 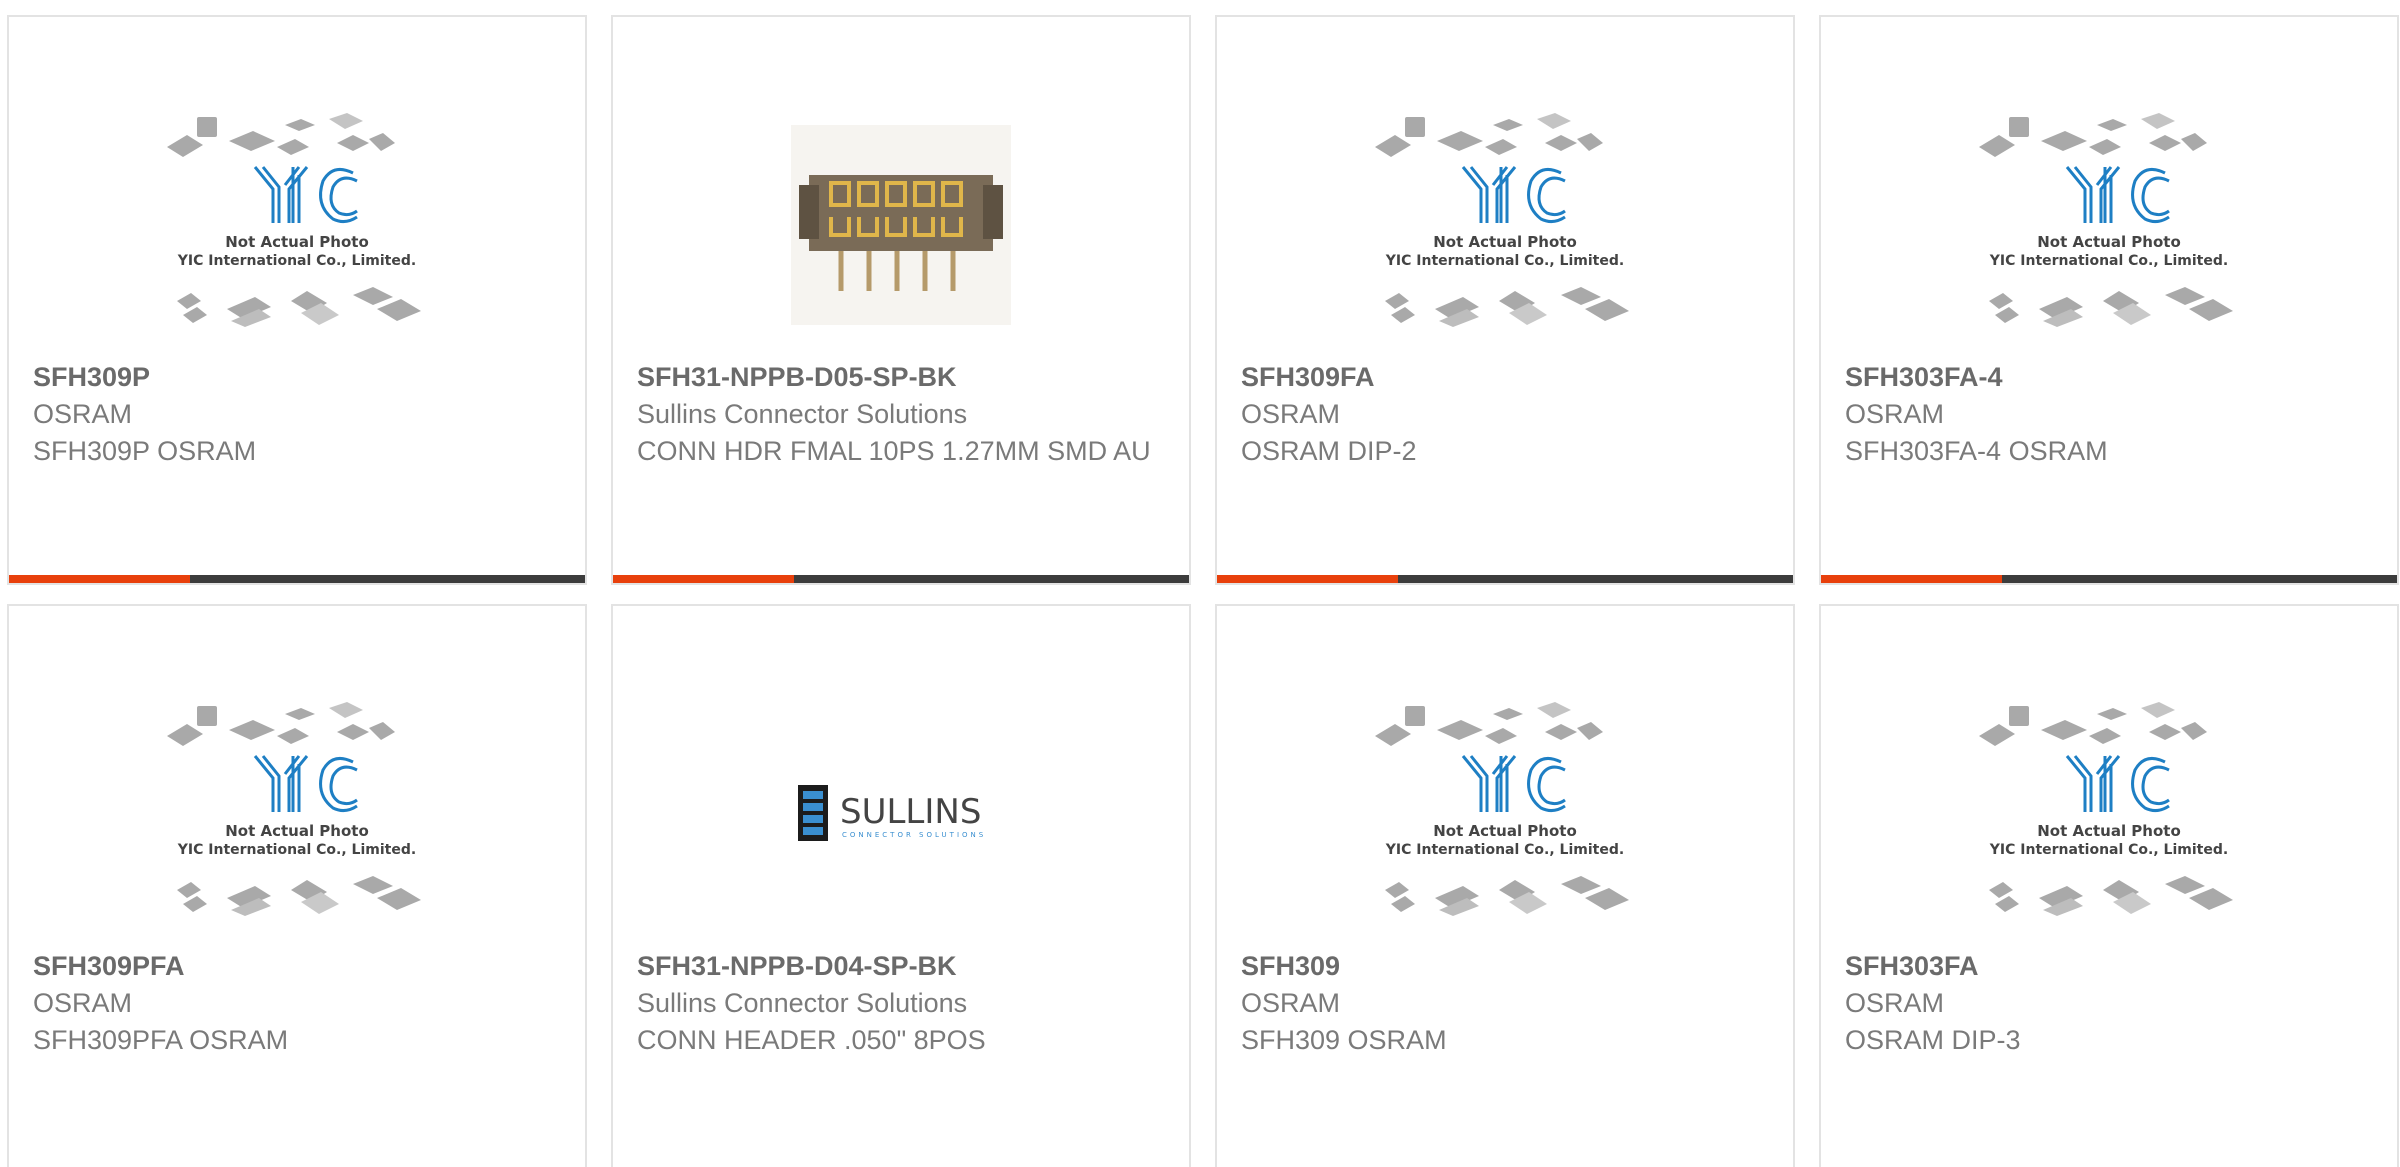 I want to click on product-description: SFH309PFA OSRAM, so click(x=161, y=1040).